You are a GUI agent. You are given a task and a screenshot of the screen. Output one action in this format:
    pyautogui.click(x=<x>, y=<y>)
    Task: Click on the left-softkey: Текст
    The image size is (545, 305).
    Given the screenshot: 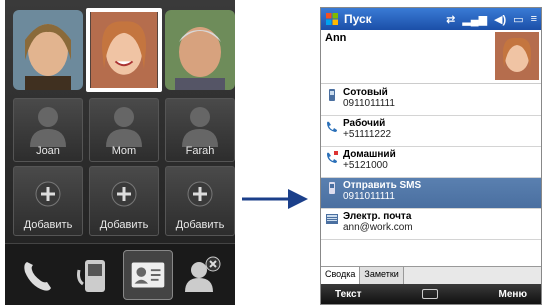 What is the action you would take?
    pyautogui.click(x=348, y=294)
    